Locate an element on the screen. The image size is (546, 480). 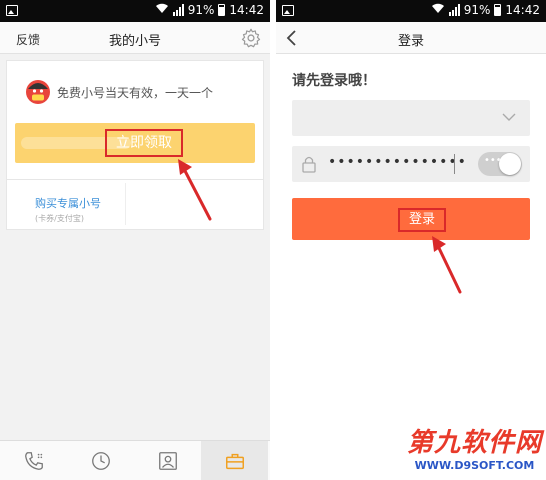
title-bar: 登录 is located at coordinates (411, 38).